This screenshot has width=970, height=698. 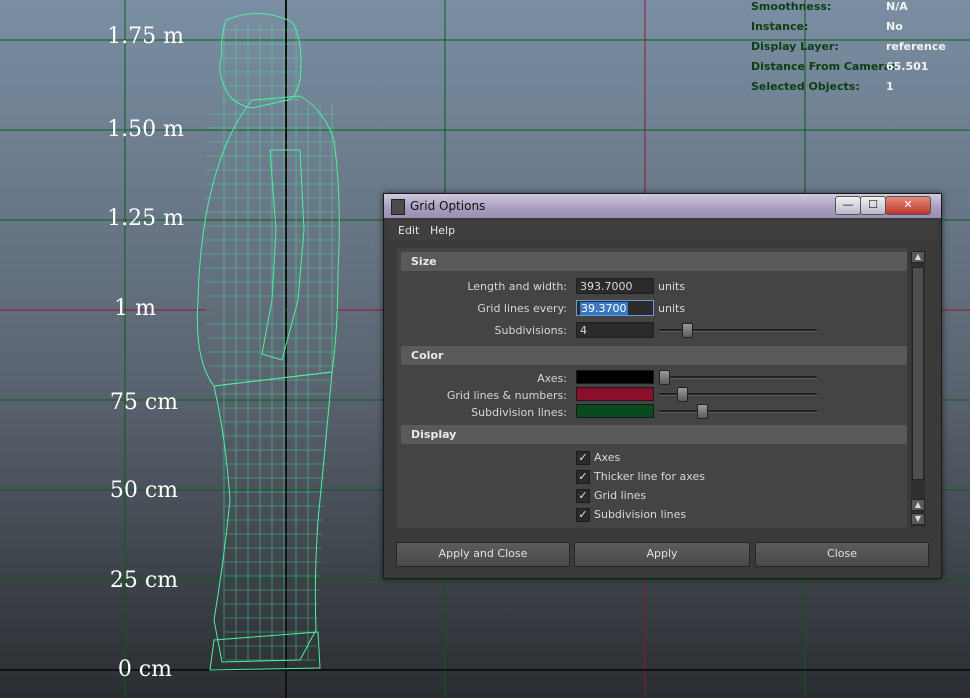 What do you see at coordinates (916, 46) in the screenshot?
I see `hud-value: reference` at bounding box center [916, 46].